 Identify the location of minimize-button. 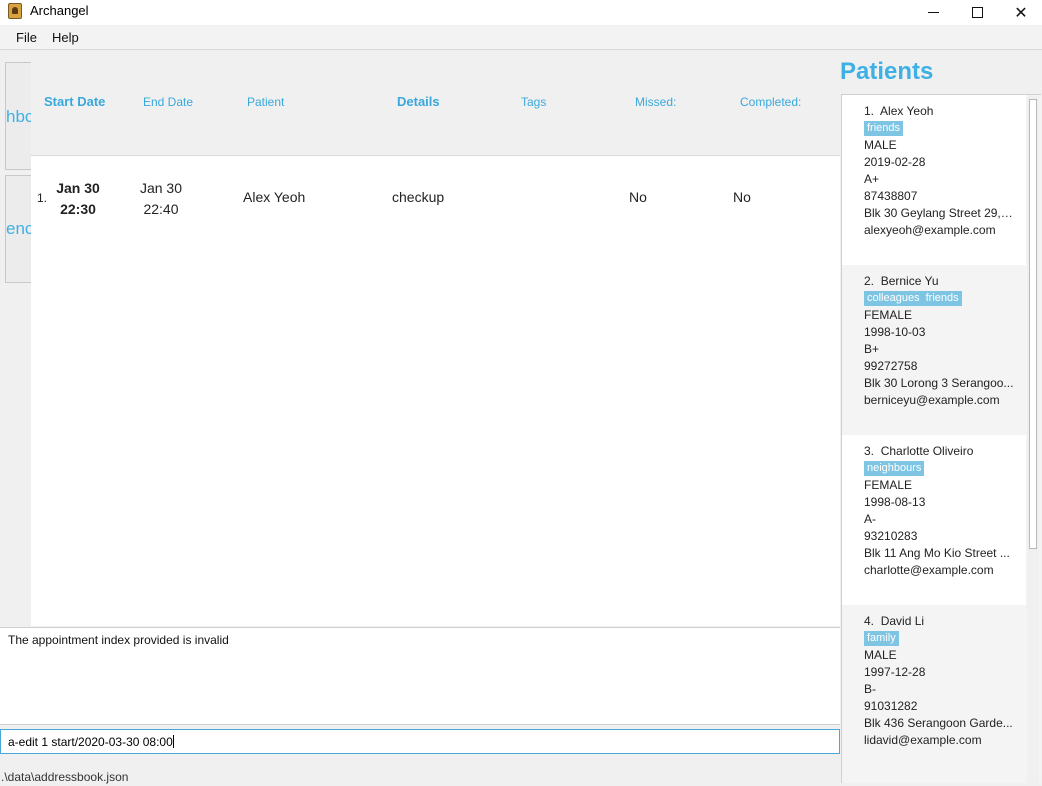
(933, 12).